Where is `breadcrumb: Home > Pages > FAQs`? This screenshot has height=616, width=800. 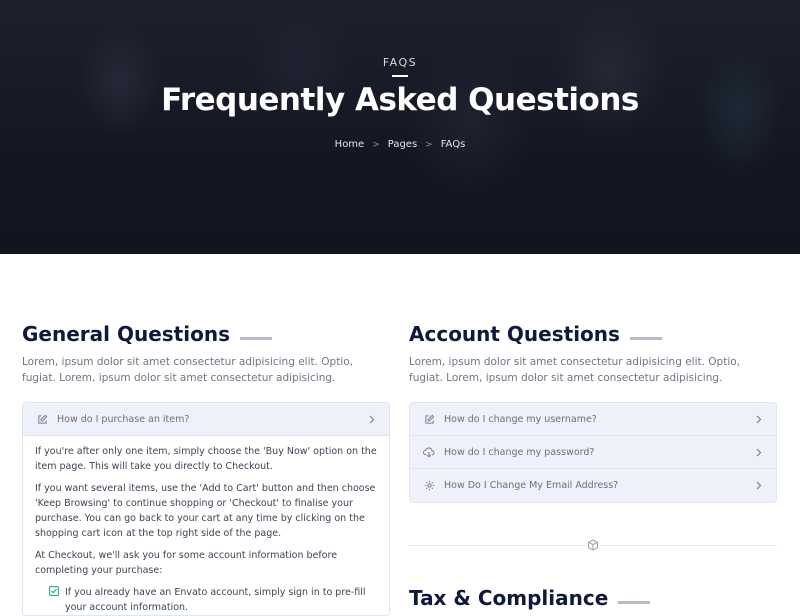
breadcrumb: Home > Pages > FAQs is located at coordinates (400, 144).